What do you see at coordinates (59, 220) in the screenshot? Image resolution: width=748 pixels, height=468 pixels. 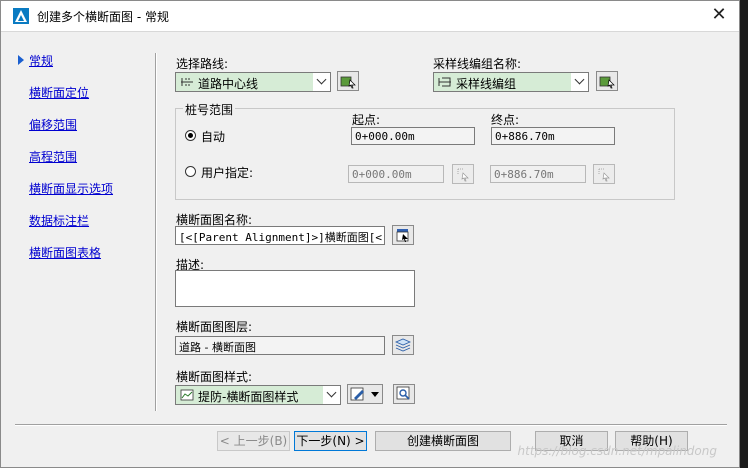 I see `nav-item-data-bands: 数据标注栏` at bounding box center [59, 220].